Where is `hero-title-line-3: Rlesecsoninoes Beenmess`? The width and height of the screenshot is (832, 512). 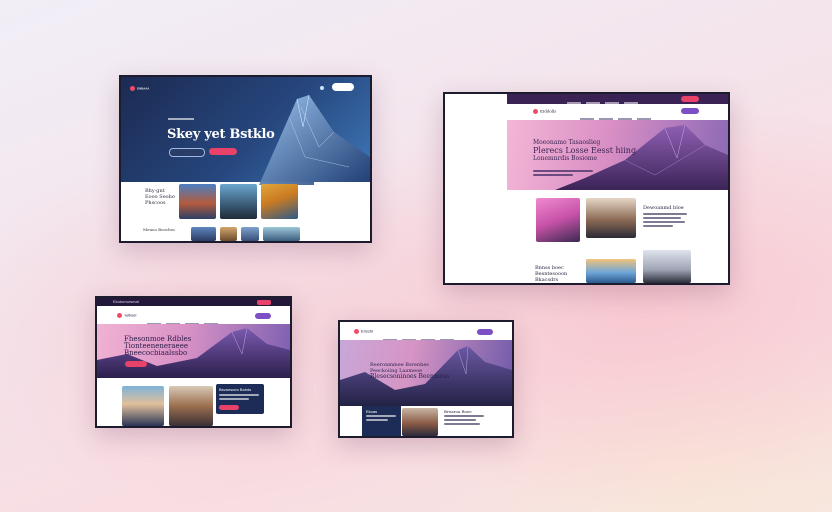 hero-title-line-3: Rlesecsoninoes Beenmess is located at coordinates (410, 376).